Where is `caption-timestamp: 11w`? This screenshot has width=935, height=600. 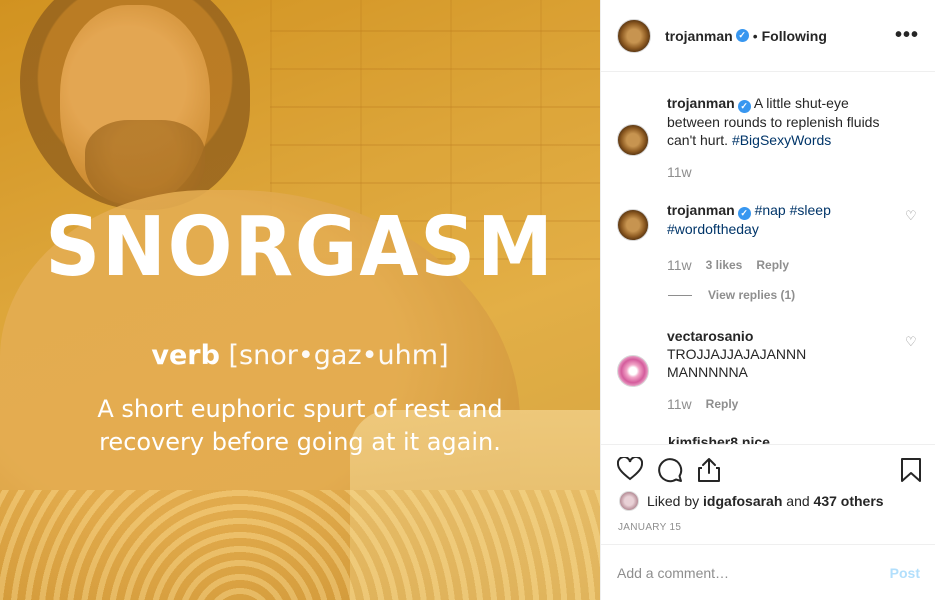
caption-timestamp: 11w is located at coordinates (679, 172).